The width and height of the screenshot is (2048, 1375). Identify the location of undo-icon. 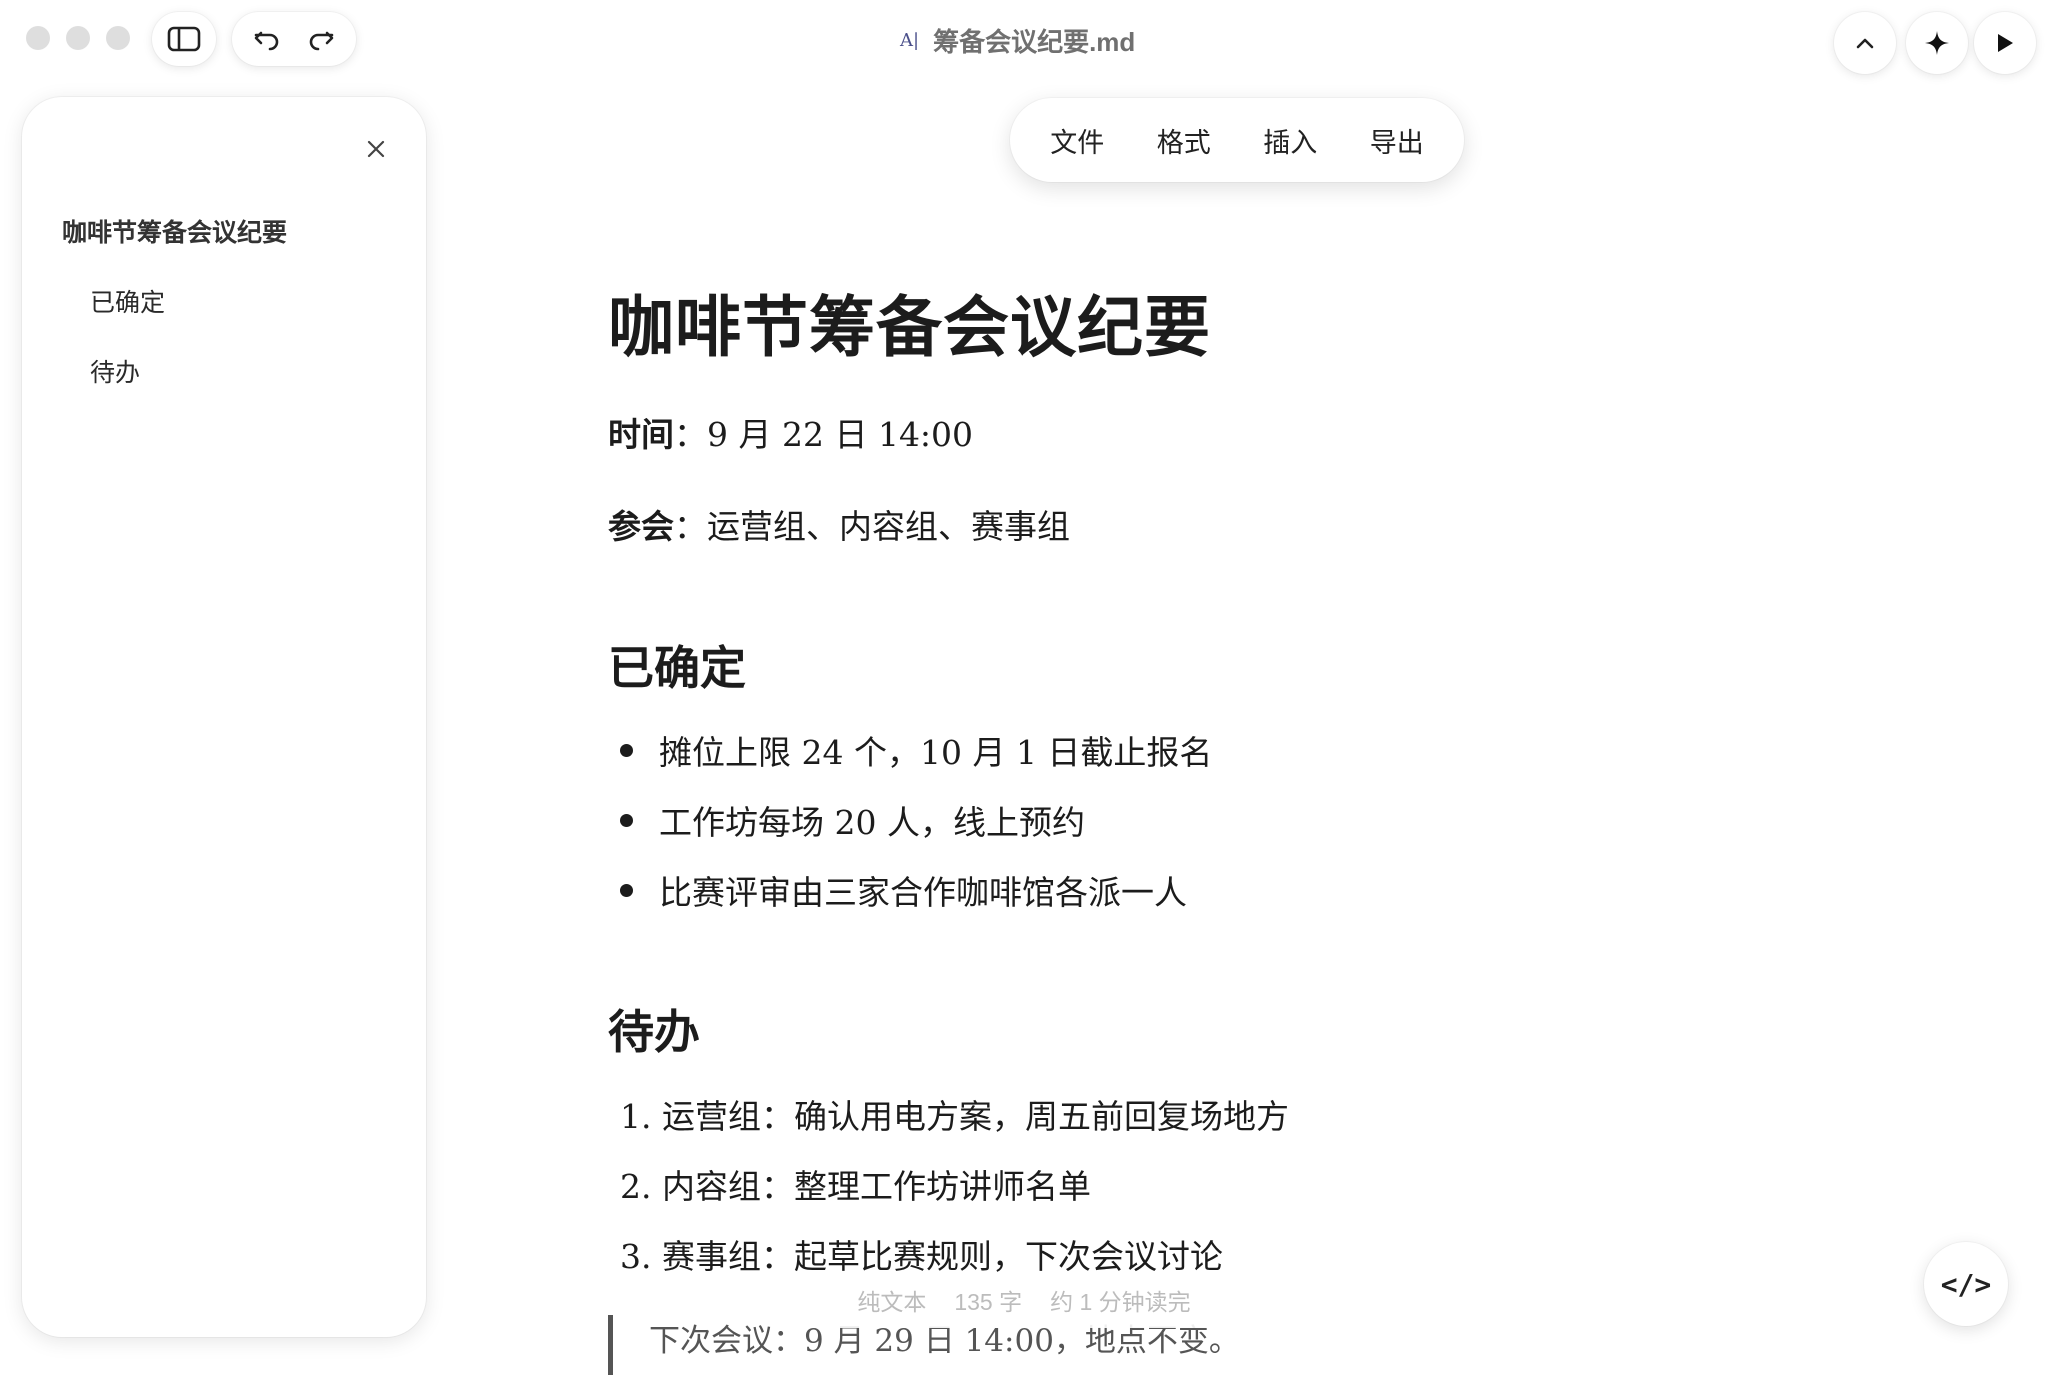
(266, 41).